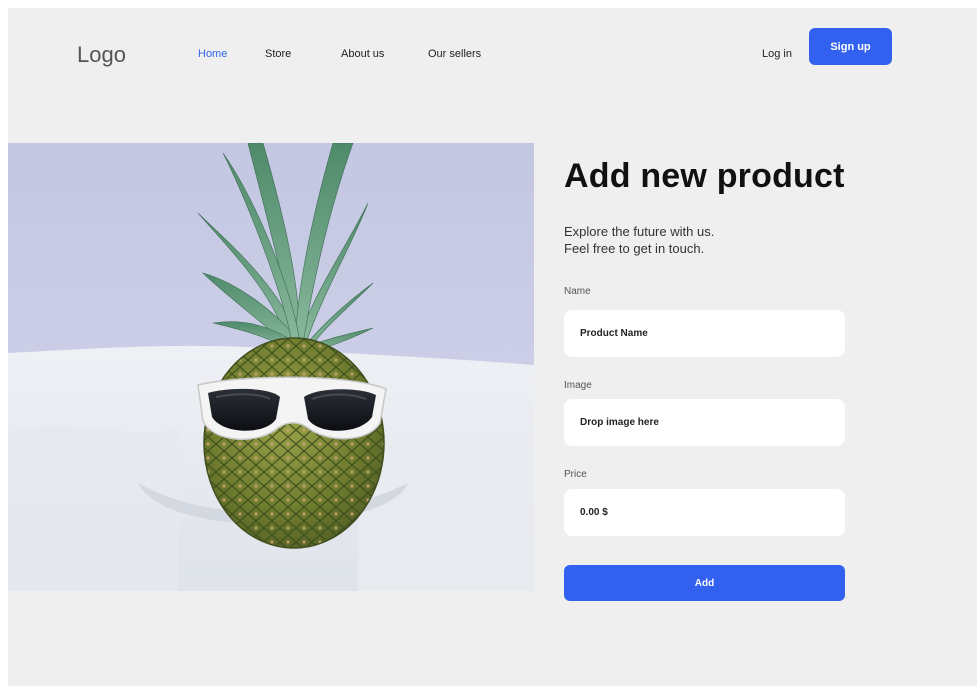  Describe the element at coordinates (850, 46) in the screenshot. I see `signup-button: Sign up` at that location.